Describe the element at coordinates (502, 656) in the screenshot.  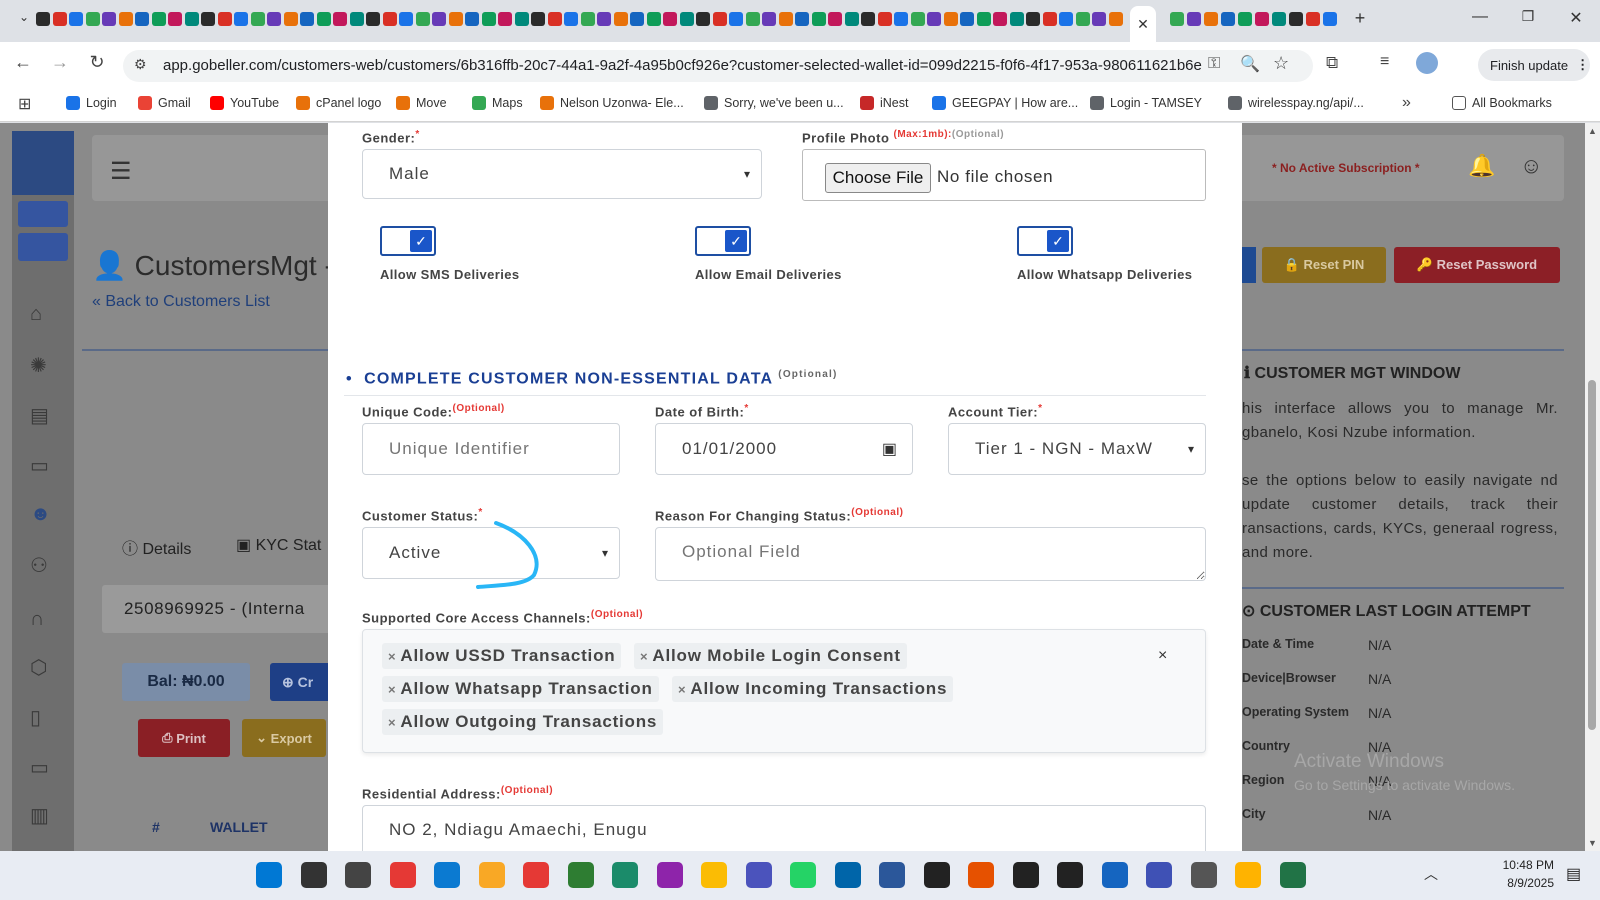
I see `channel-tag: × Allow USSD Transaction` at that location.